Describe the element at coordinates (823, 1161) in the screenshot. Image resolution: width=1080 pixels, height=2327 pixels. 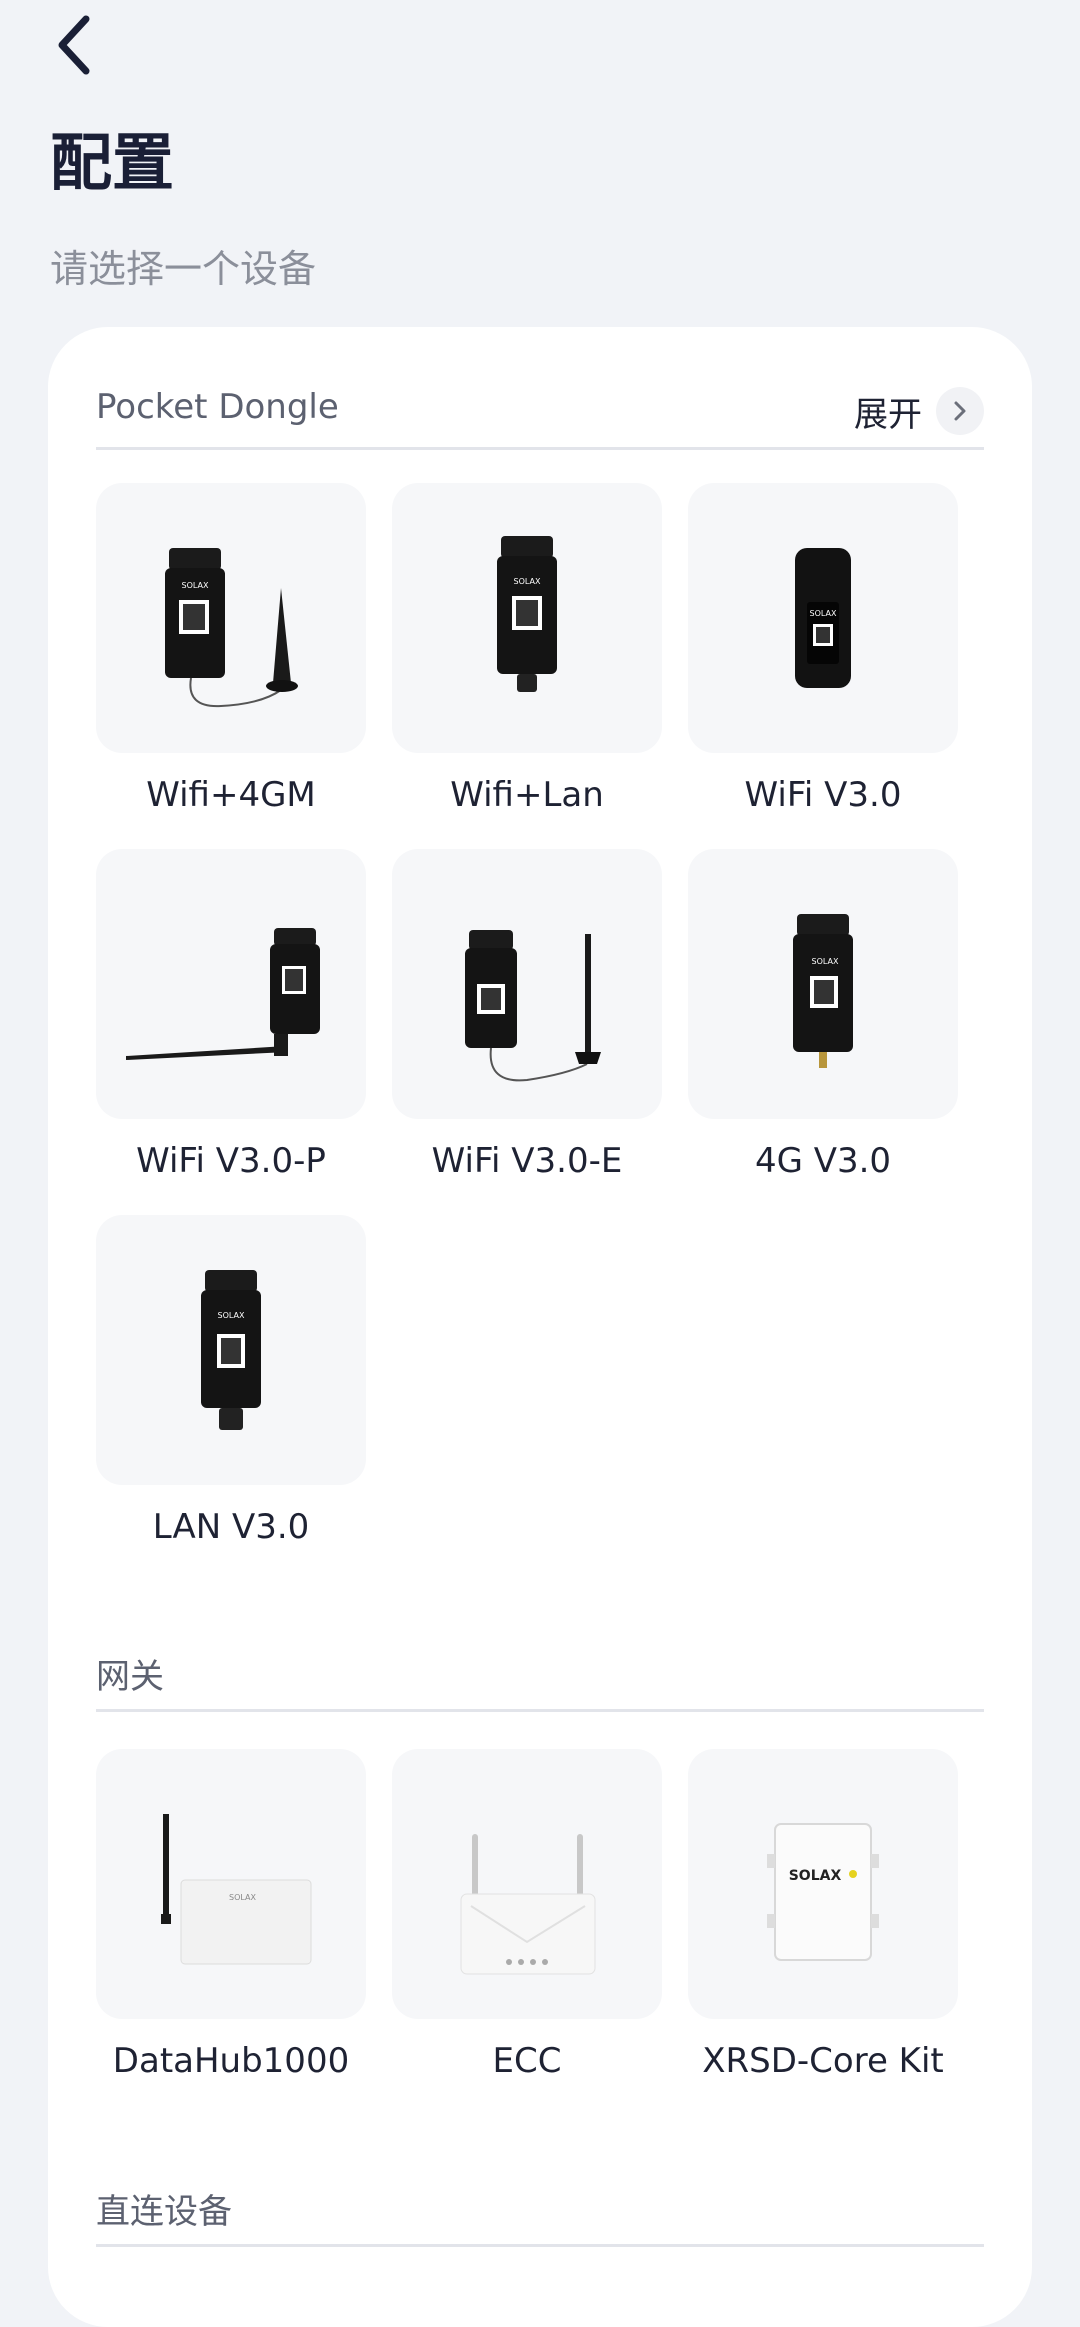
I see `device-label: 4G V3.0` at that location.